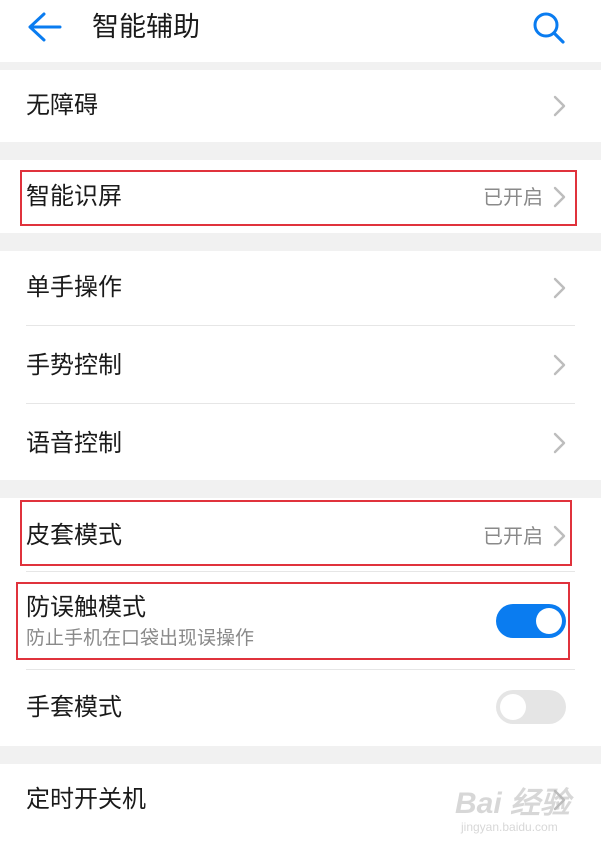  Describe the element at coordinates (549, 28) in the screenshot. I see `search-icon` at that location.